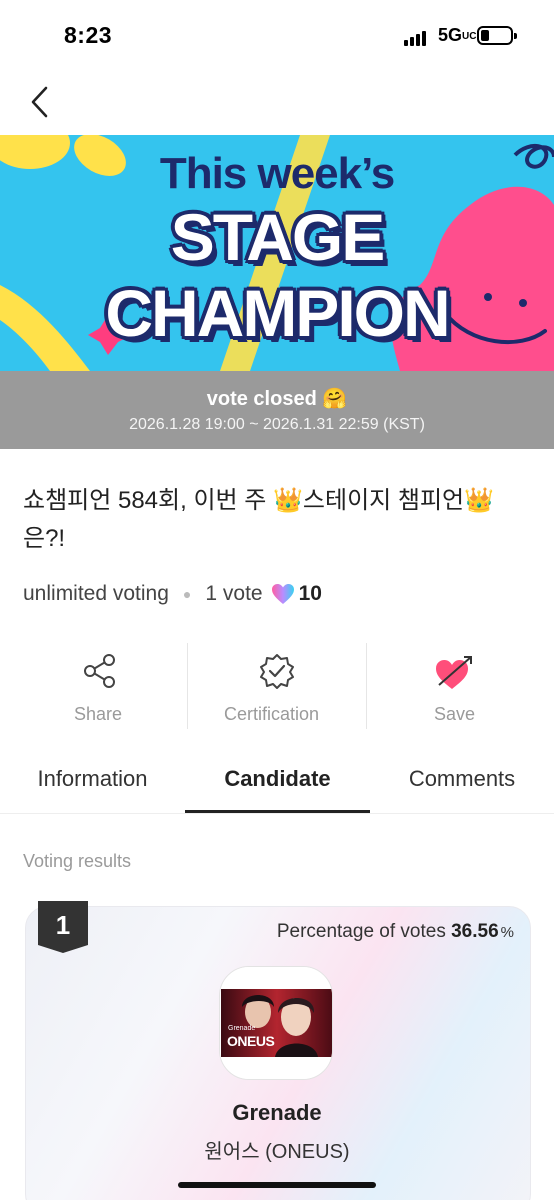  I want to click on save-label: Save, so click(455, 714).